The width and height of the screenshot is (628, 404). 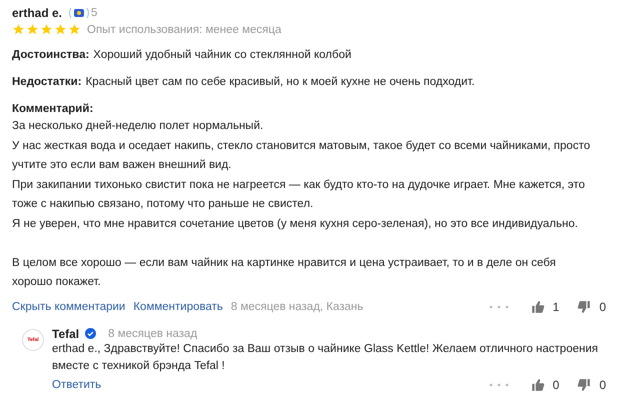 I want to click on reply-author: Tefal, so click(x=66, y=333).